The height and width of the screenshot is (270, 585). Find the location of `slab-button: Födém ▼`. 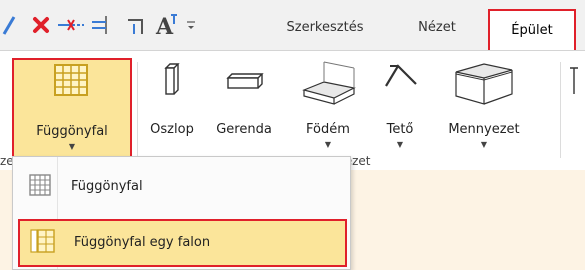

slab-button: Födém ▼ is located at coordinates (328, 108).